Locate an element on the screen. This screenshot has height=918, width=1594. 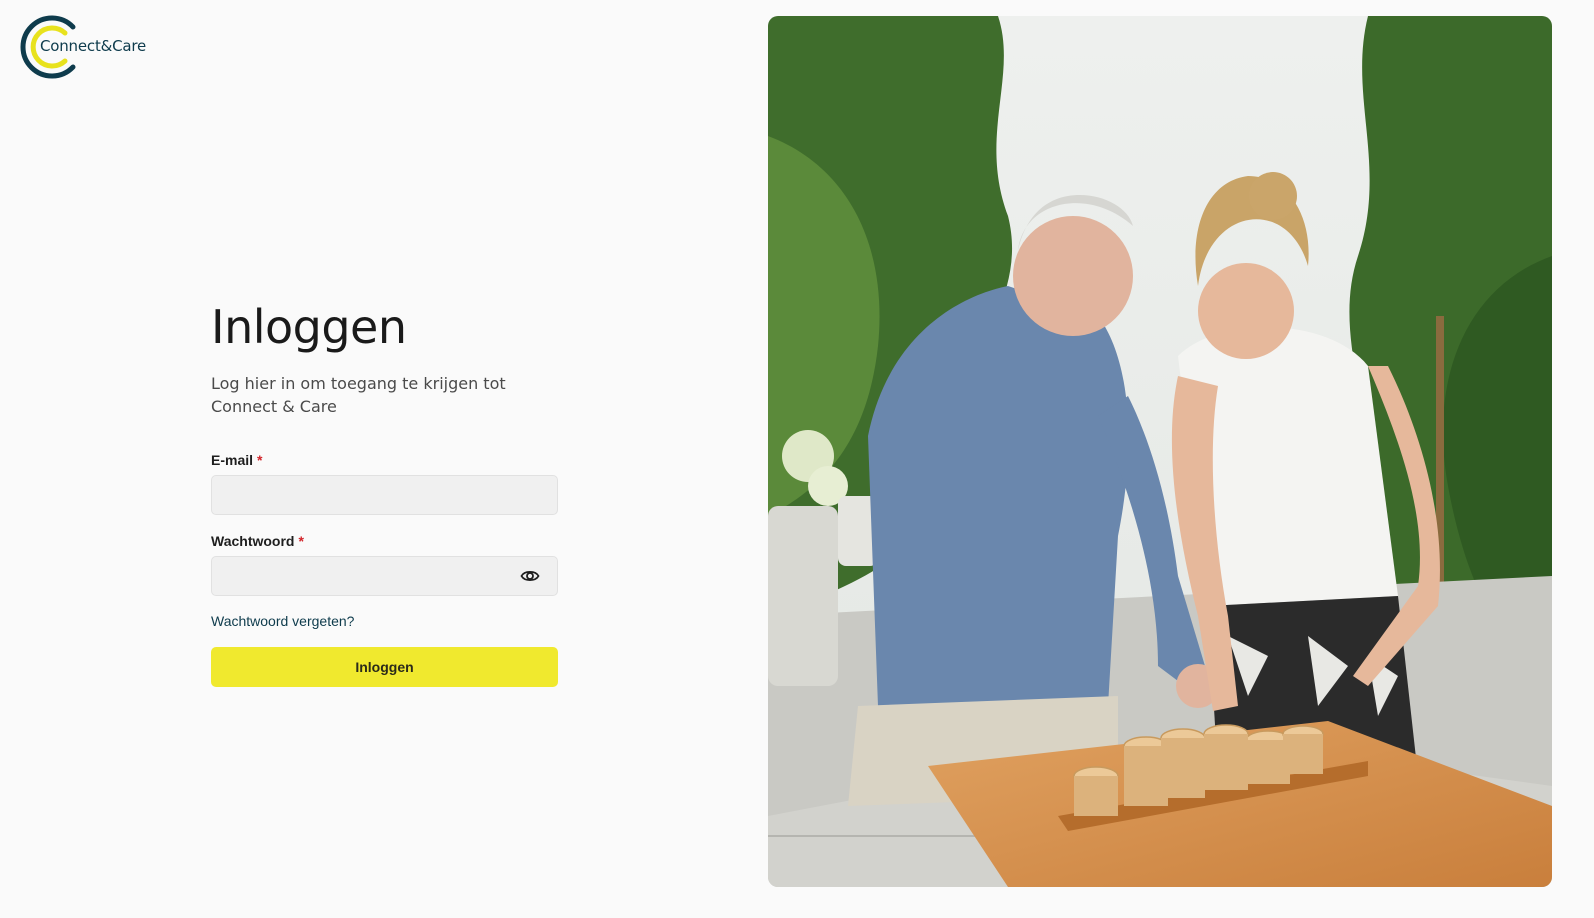
email-label: E-mail * is located at coordinates (236, 460).